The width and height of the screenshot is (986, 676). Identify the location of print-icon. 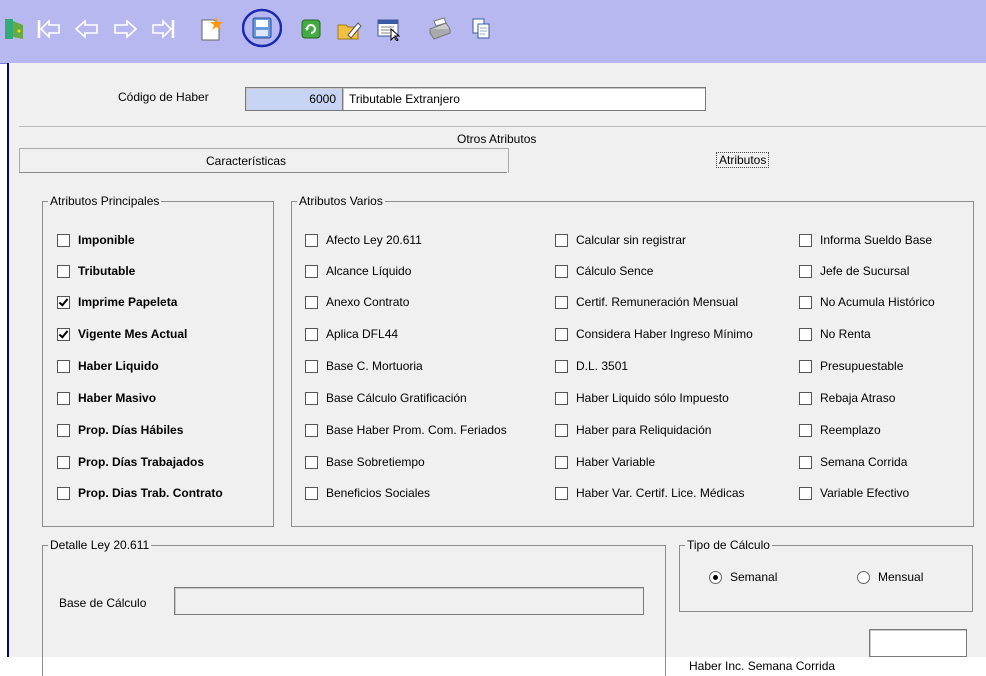
(439, 29).